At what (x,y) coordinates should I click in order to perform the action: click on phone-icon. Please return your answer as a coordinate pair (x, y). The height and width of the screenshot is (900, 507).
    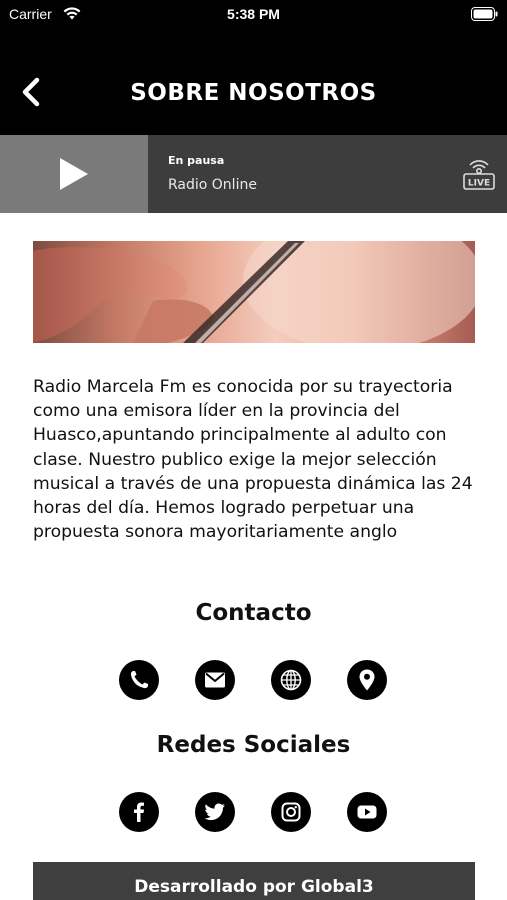
    Looking at the image, I should click on (139, 680).